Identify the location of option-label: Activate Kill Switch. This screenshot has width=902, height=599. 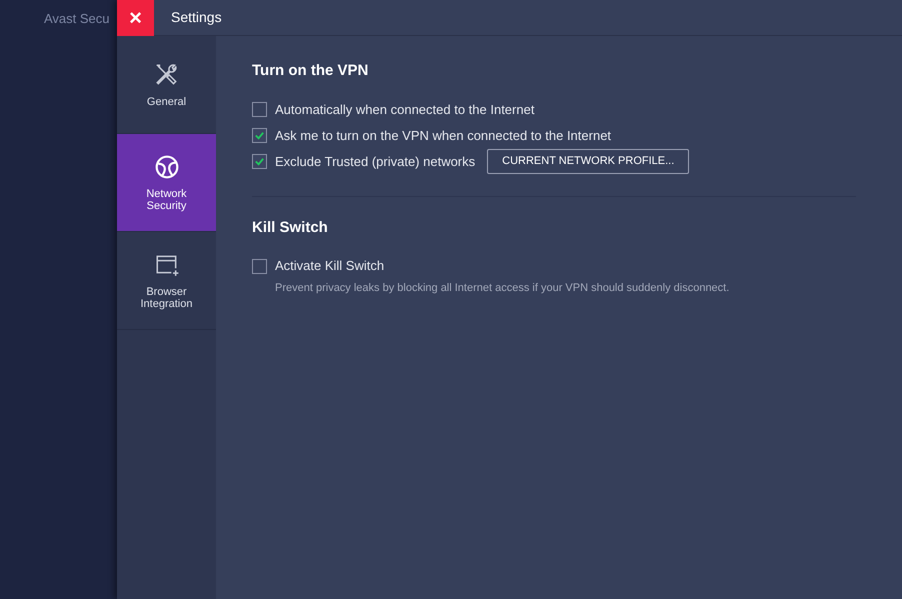
(329, 266).